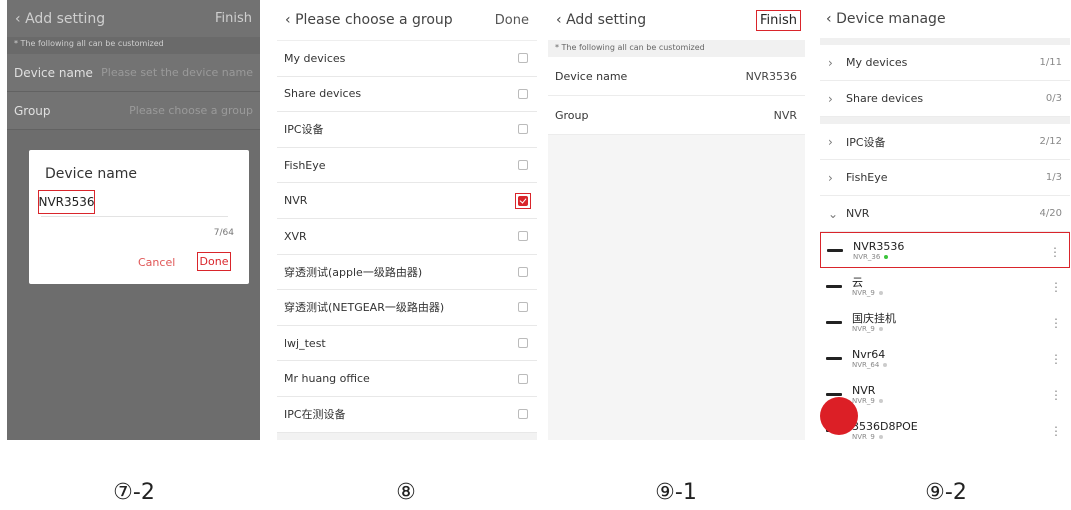 This screenshot has height=510, width=1071. Describe the element at coordinates (407, 59) in the screenshot. I see `group-option: My devices` at that location.